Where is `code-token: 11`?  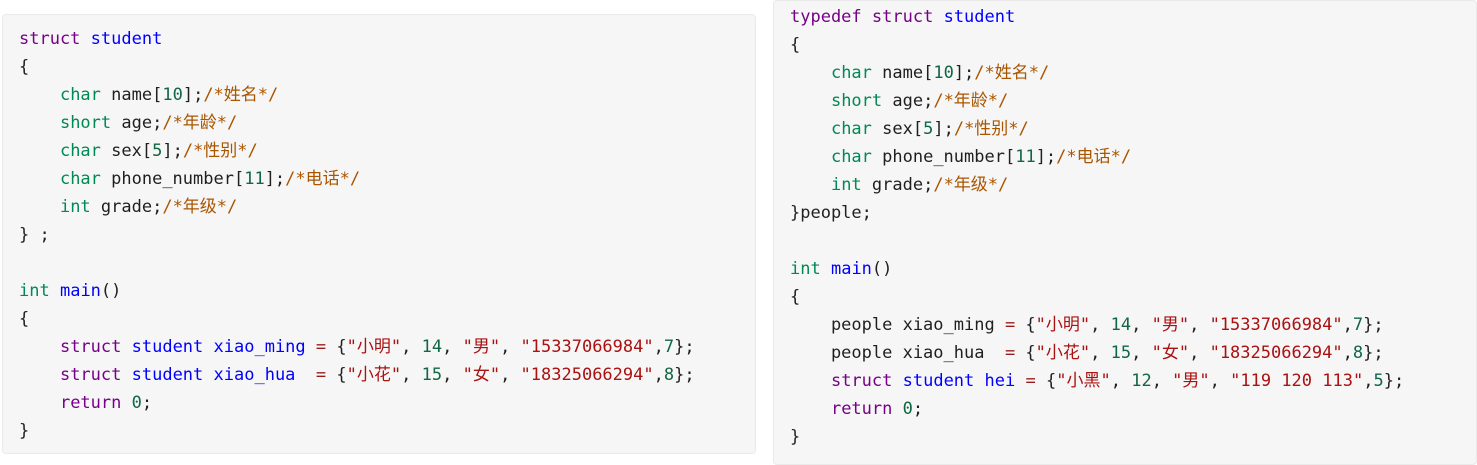
code-token: 11 is located at coordinates (254, 179).